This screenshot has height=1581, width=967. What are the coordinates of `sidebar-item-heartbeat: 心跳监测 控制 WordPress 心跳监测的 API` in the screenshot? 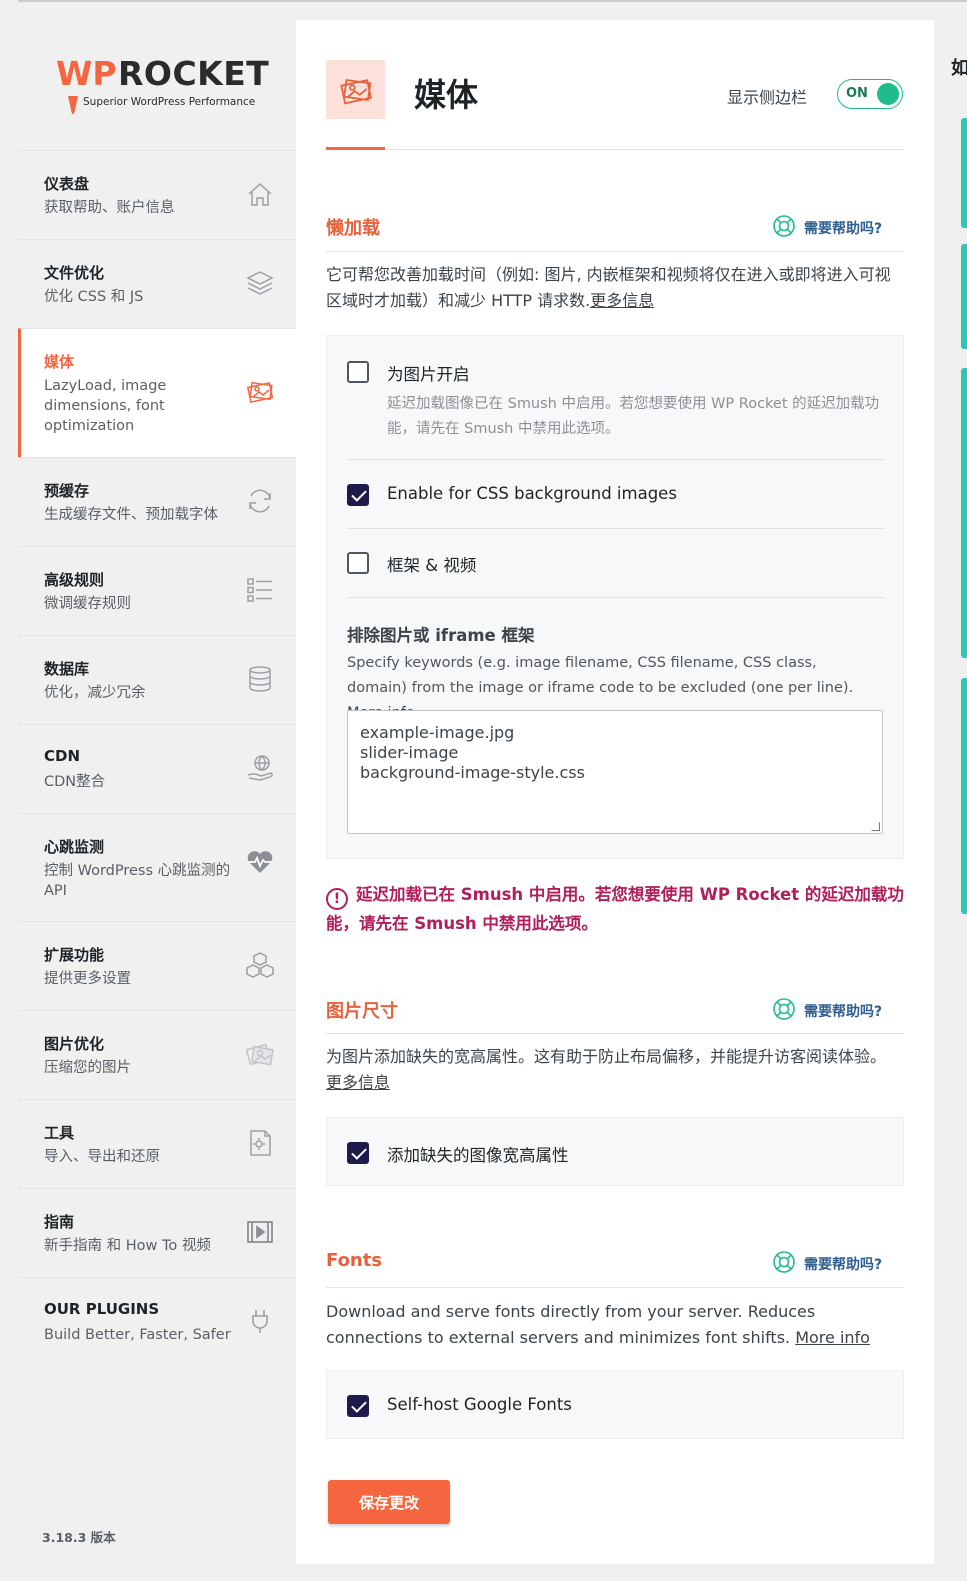 It's located at (157, 867).